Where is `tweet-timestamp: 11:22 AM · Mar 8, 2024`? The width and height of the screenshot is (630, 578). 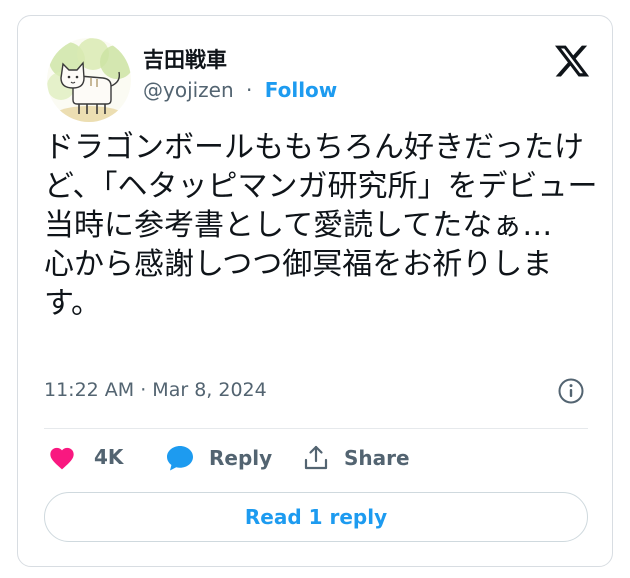
tweet-timestamp: 11:22 AM · Mar 8, 2024 is located at coordinates (155, 390).